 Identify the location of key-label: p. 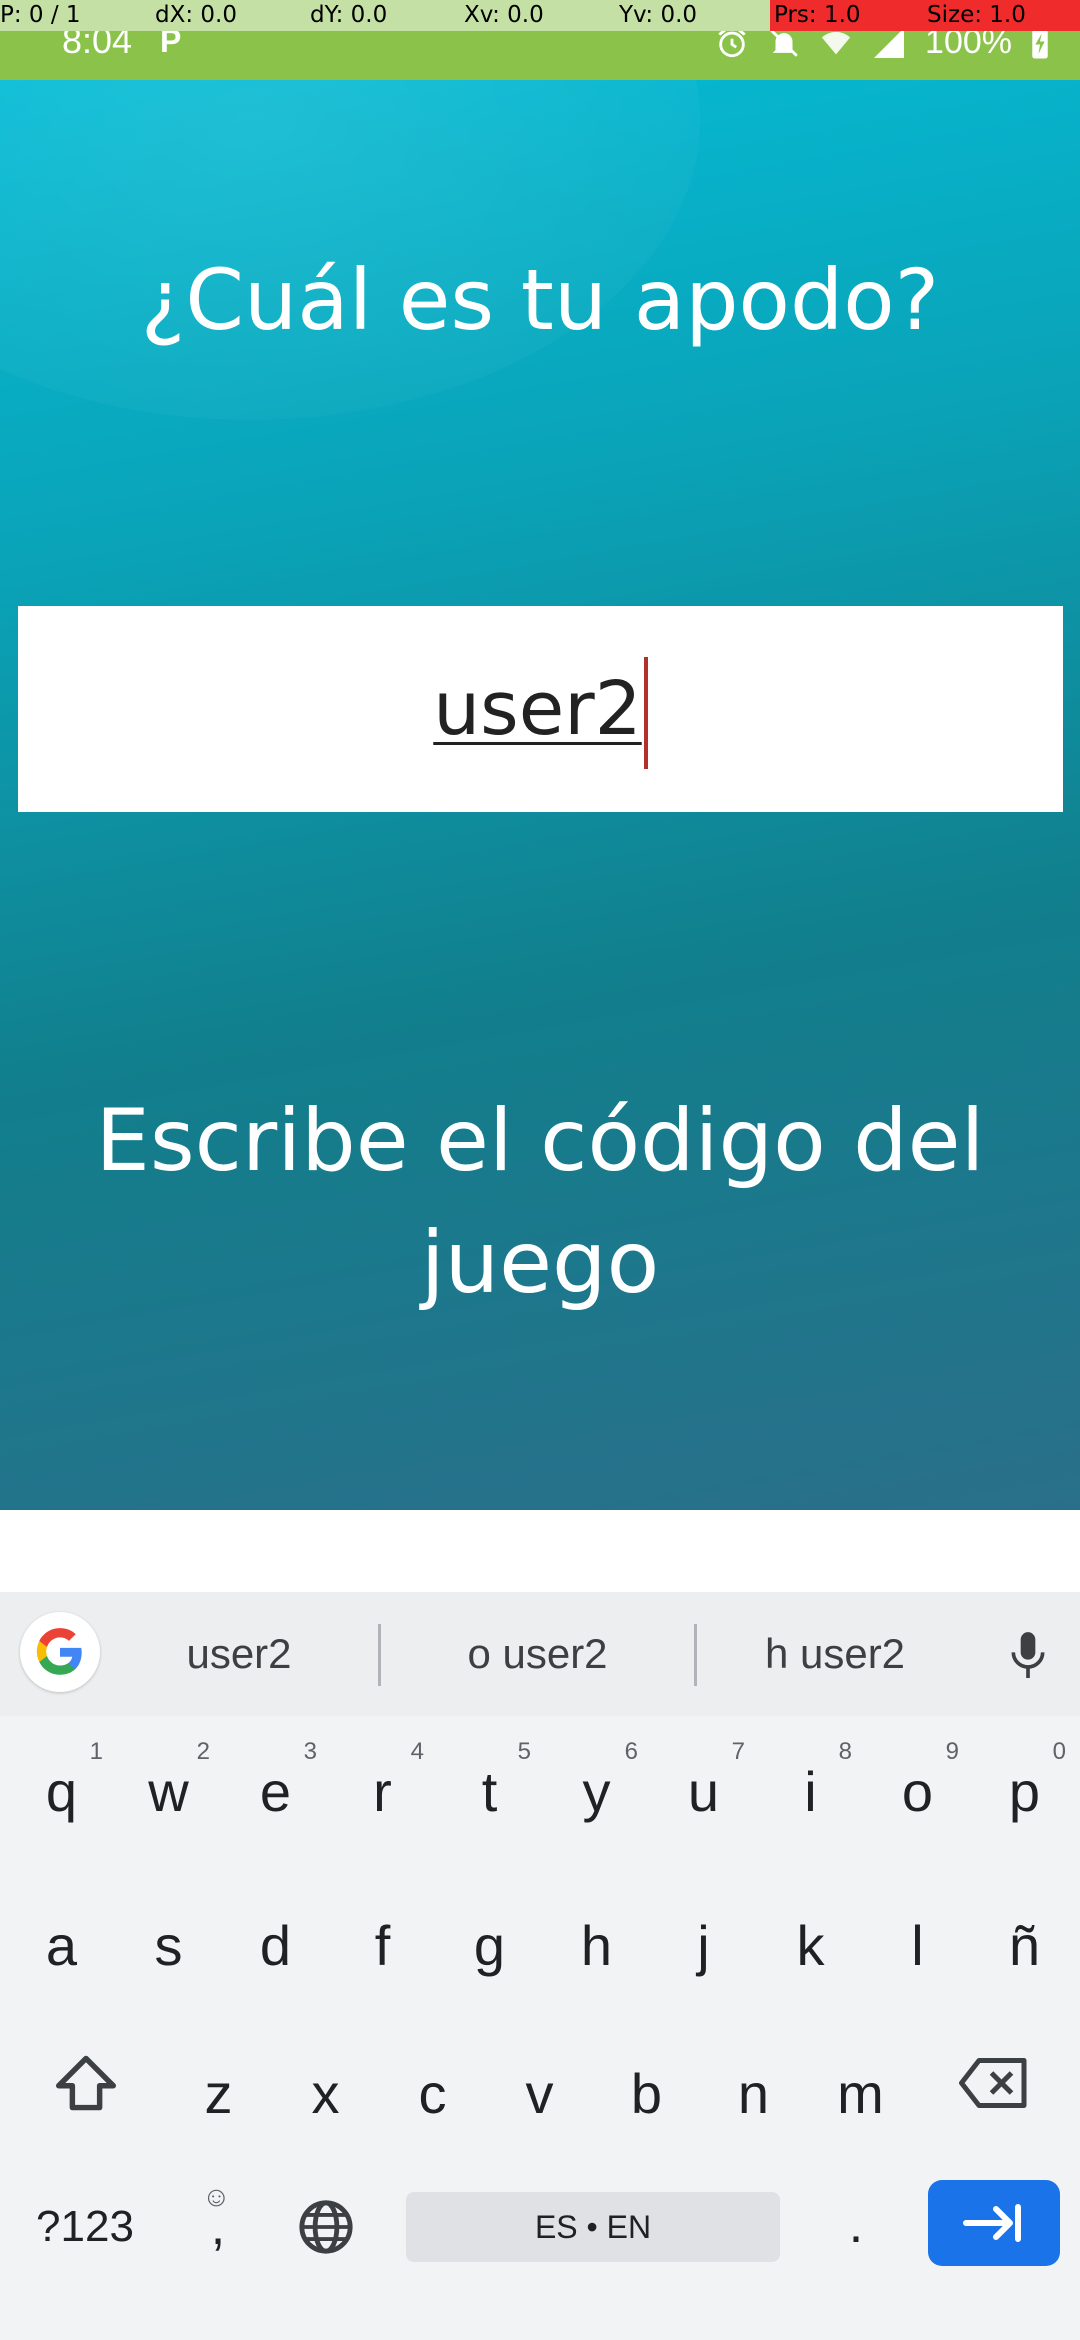
(1024, 1791).